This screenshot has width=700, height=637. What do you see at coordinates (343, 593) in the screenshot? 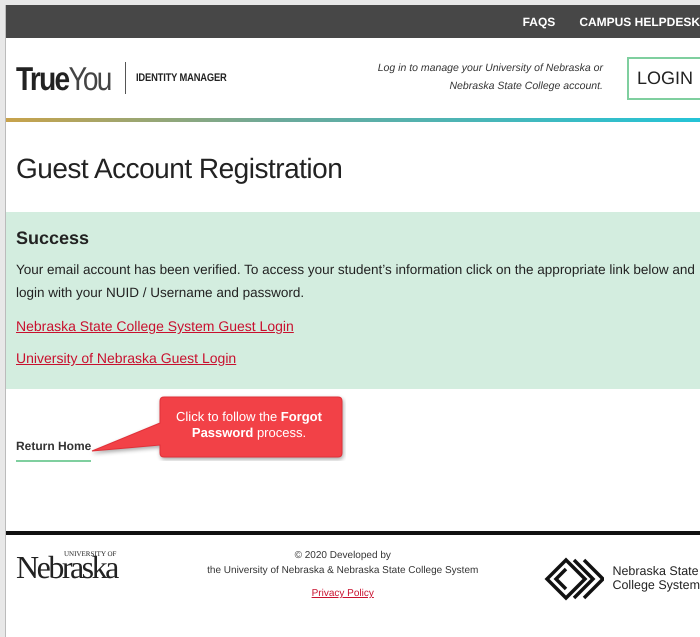
I see `privacy-link: Privacy Policy` at bounding box center [343, 593].